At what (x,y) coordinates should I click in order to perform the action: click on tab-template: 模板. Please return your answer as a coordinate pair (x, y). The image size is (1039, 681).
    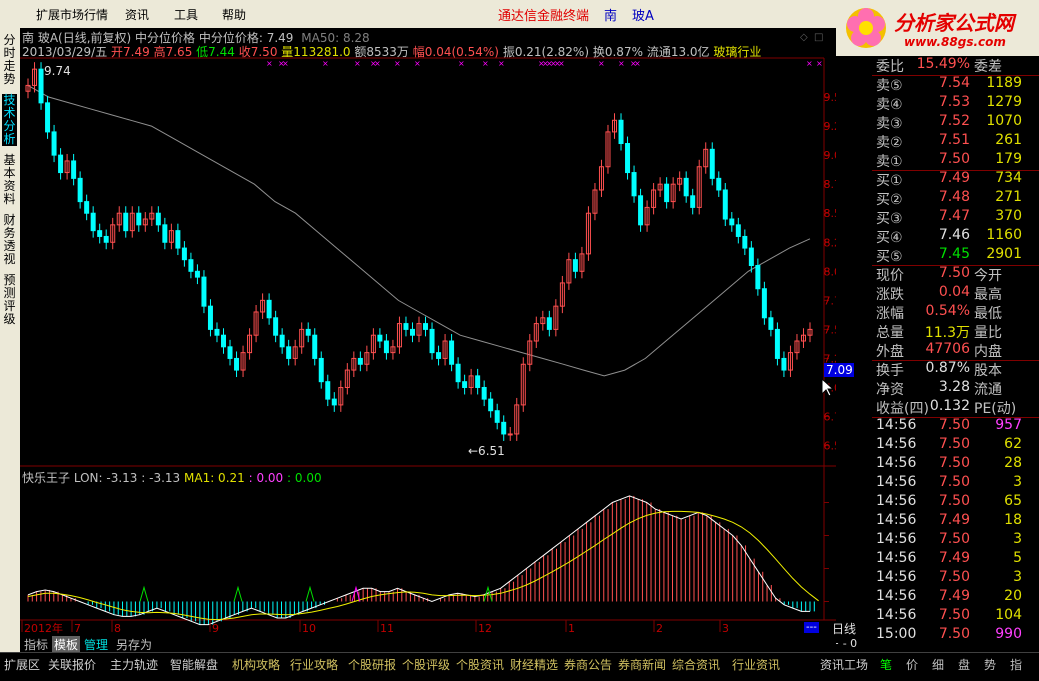
    Looking at the image, I should click on (66, 644).